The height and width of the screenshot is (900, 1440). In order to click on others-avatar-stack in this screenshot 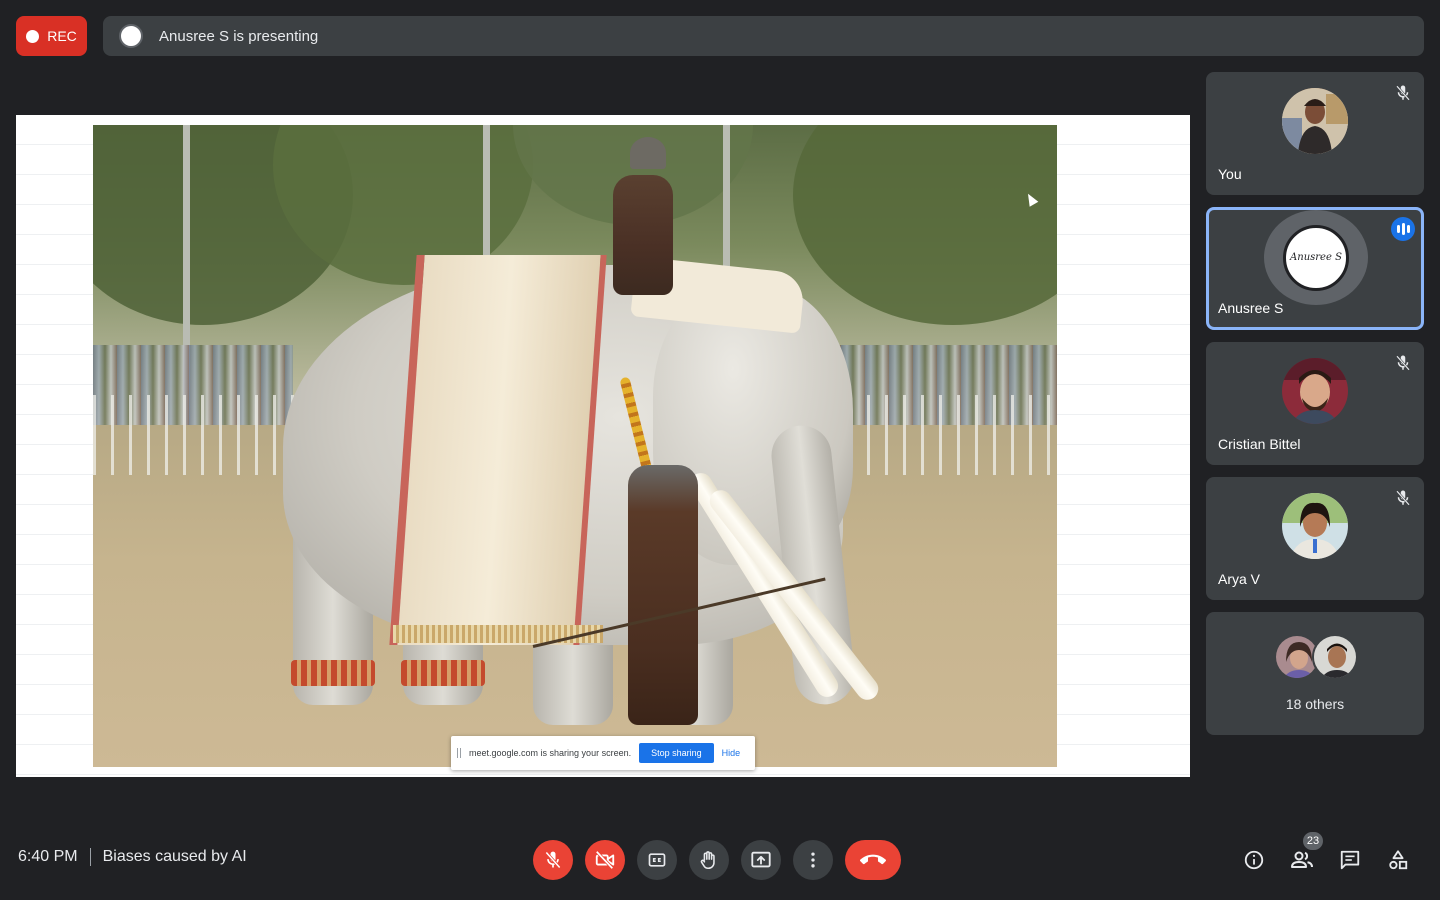, I will do `click(1329, 657)`.